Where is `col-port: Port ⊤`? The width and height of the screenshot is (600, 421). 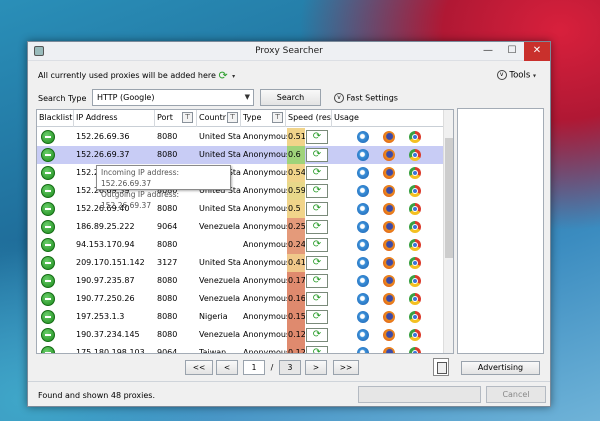 col-port: Port ⊤ is located at coordinates (176, 118).